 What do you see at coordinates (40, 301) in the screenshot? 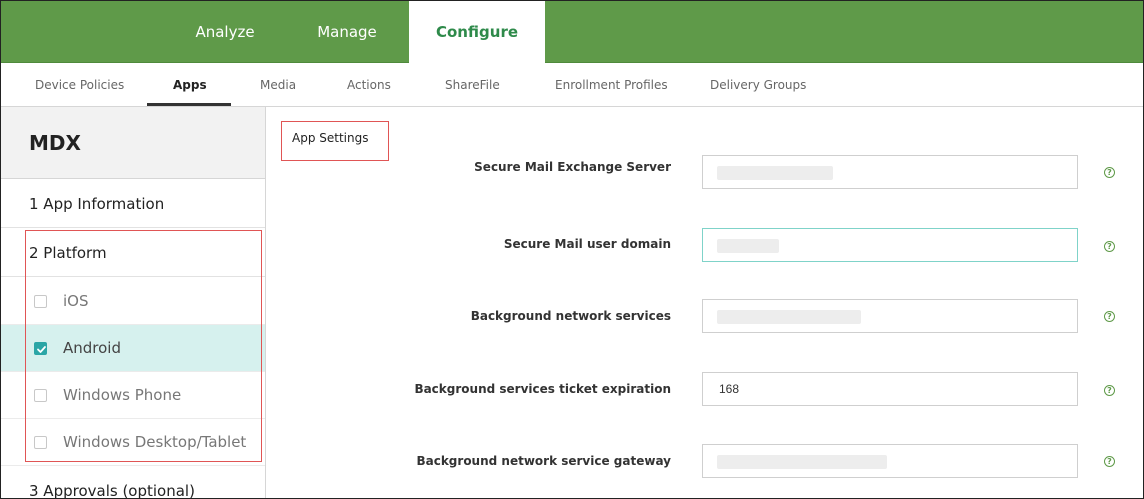
I see `ios-checkbox` at bounding box center [40, 301].